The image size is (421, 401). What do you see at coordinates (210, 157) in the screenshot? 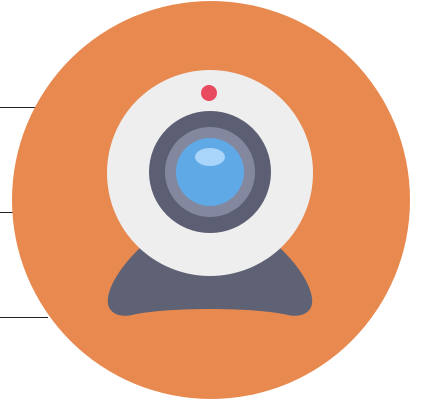
I see `lens-highlight` at bounding box center [210, 157].